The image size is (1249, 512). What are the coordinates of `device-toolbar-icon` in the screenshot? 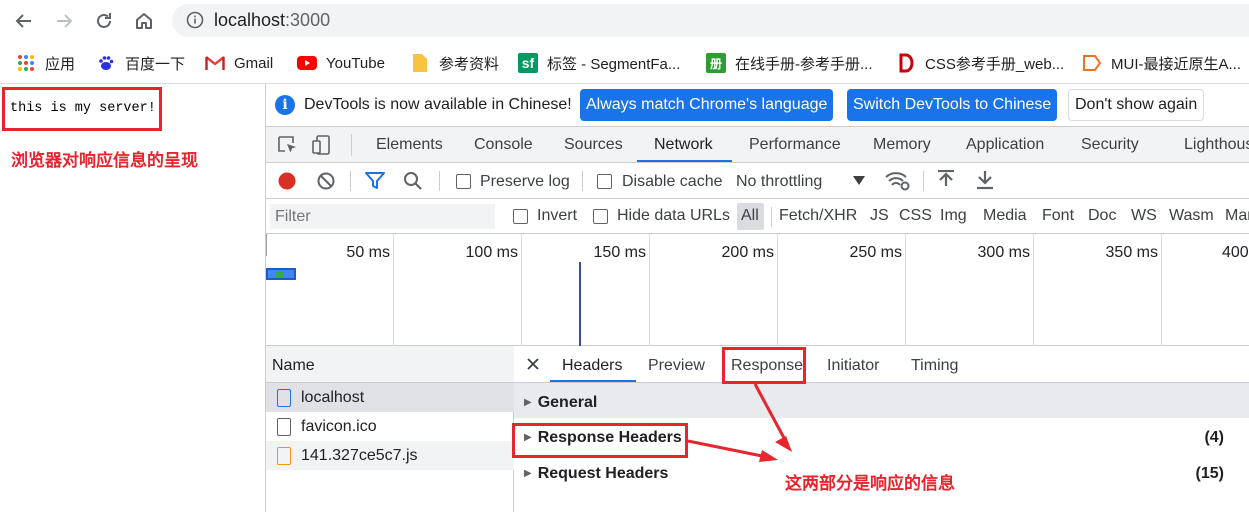 It's located at (323, 145).